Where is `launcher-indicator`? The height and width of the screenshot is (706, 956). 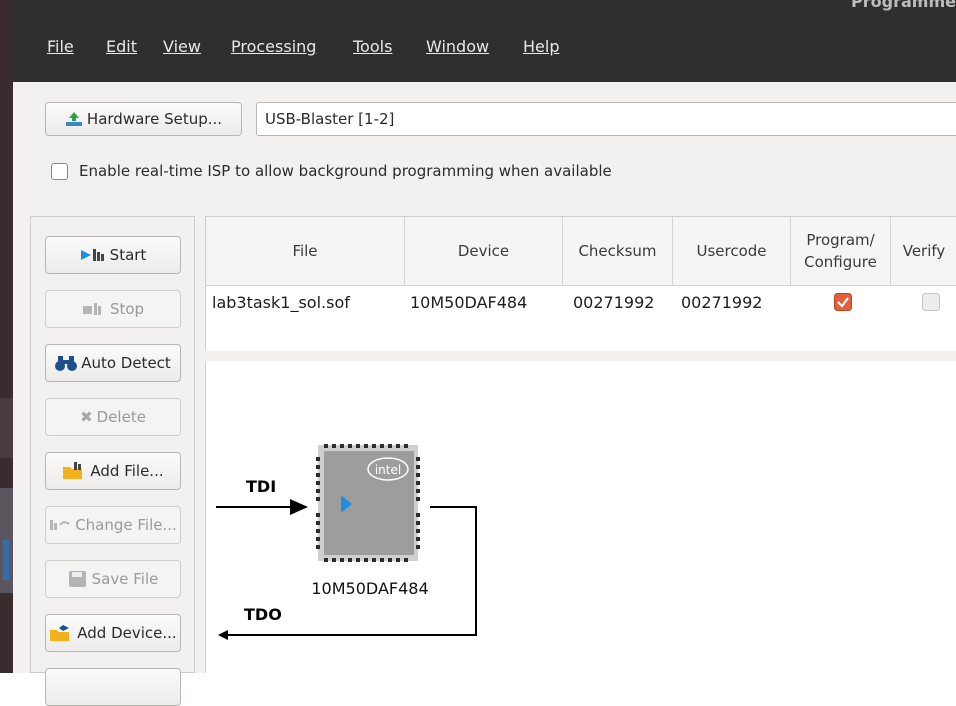
launcher-indicator is located at coordinates (6, 560).